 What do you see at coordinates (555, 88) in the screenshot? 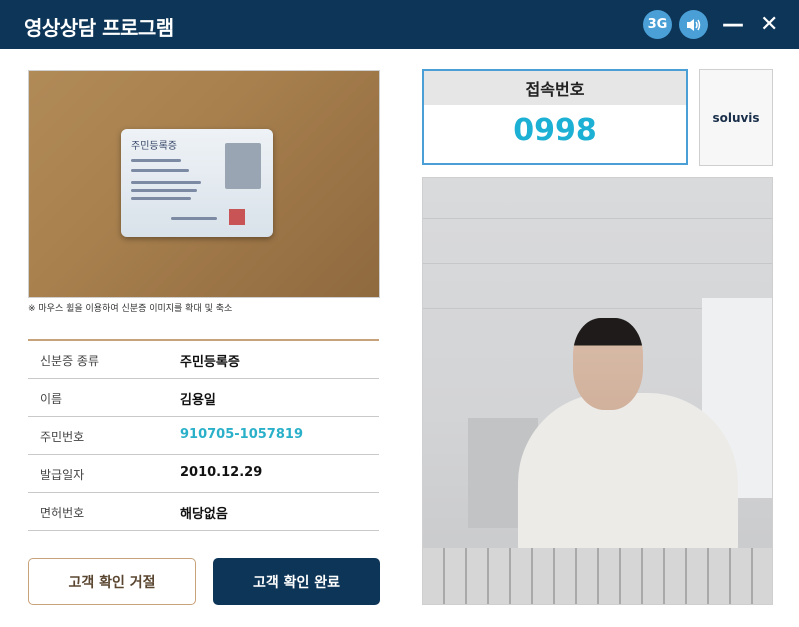
I see `access-number-label: 접속번호` at bounding box center [555, 88].